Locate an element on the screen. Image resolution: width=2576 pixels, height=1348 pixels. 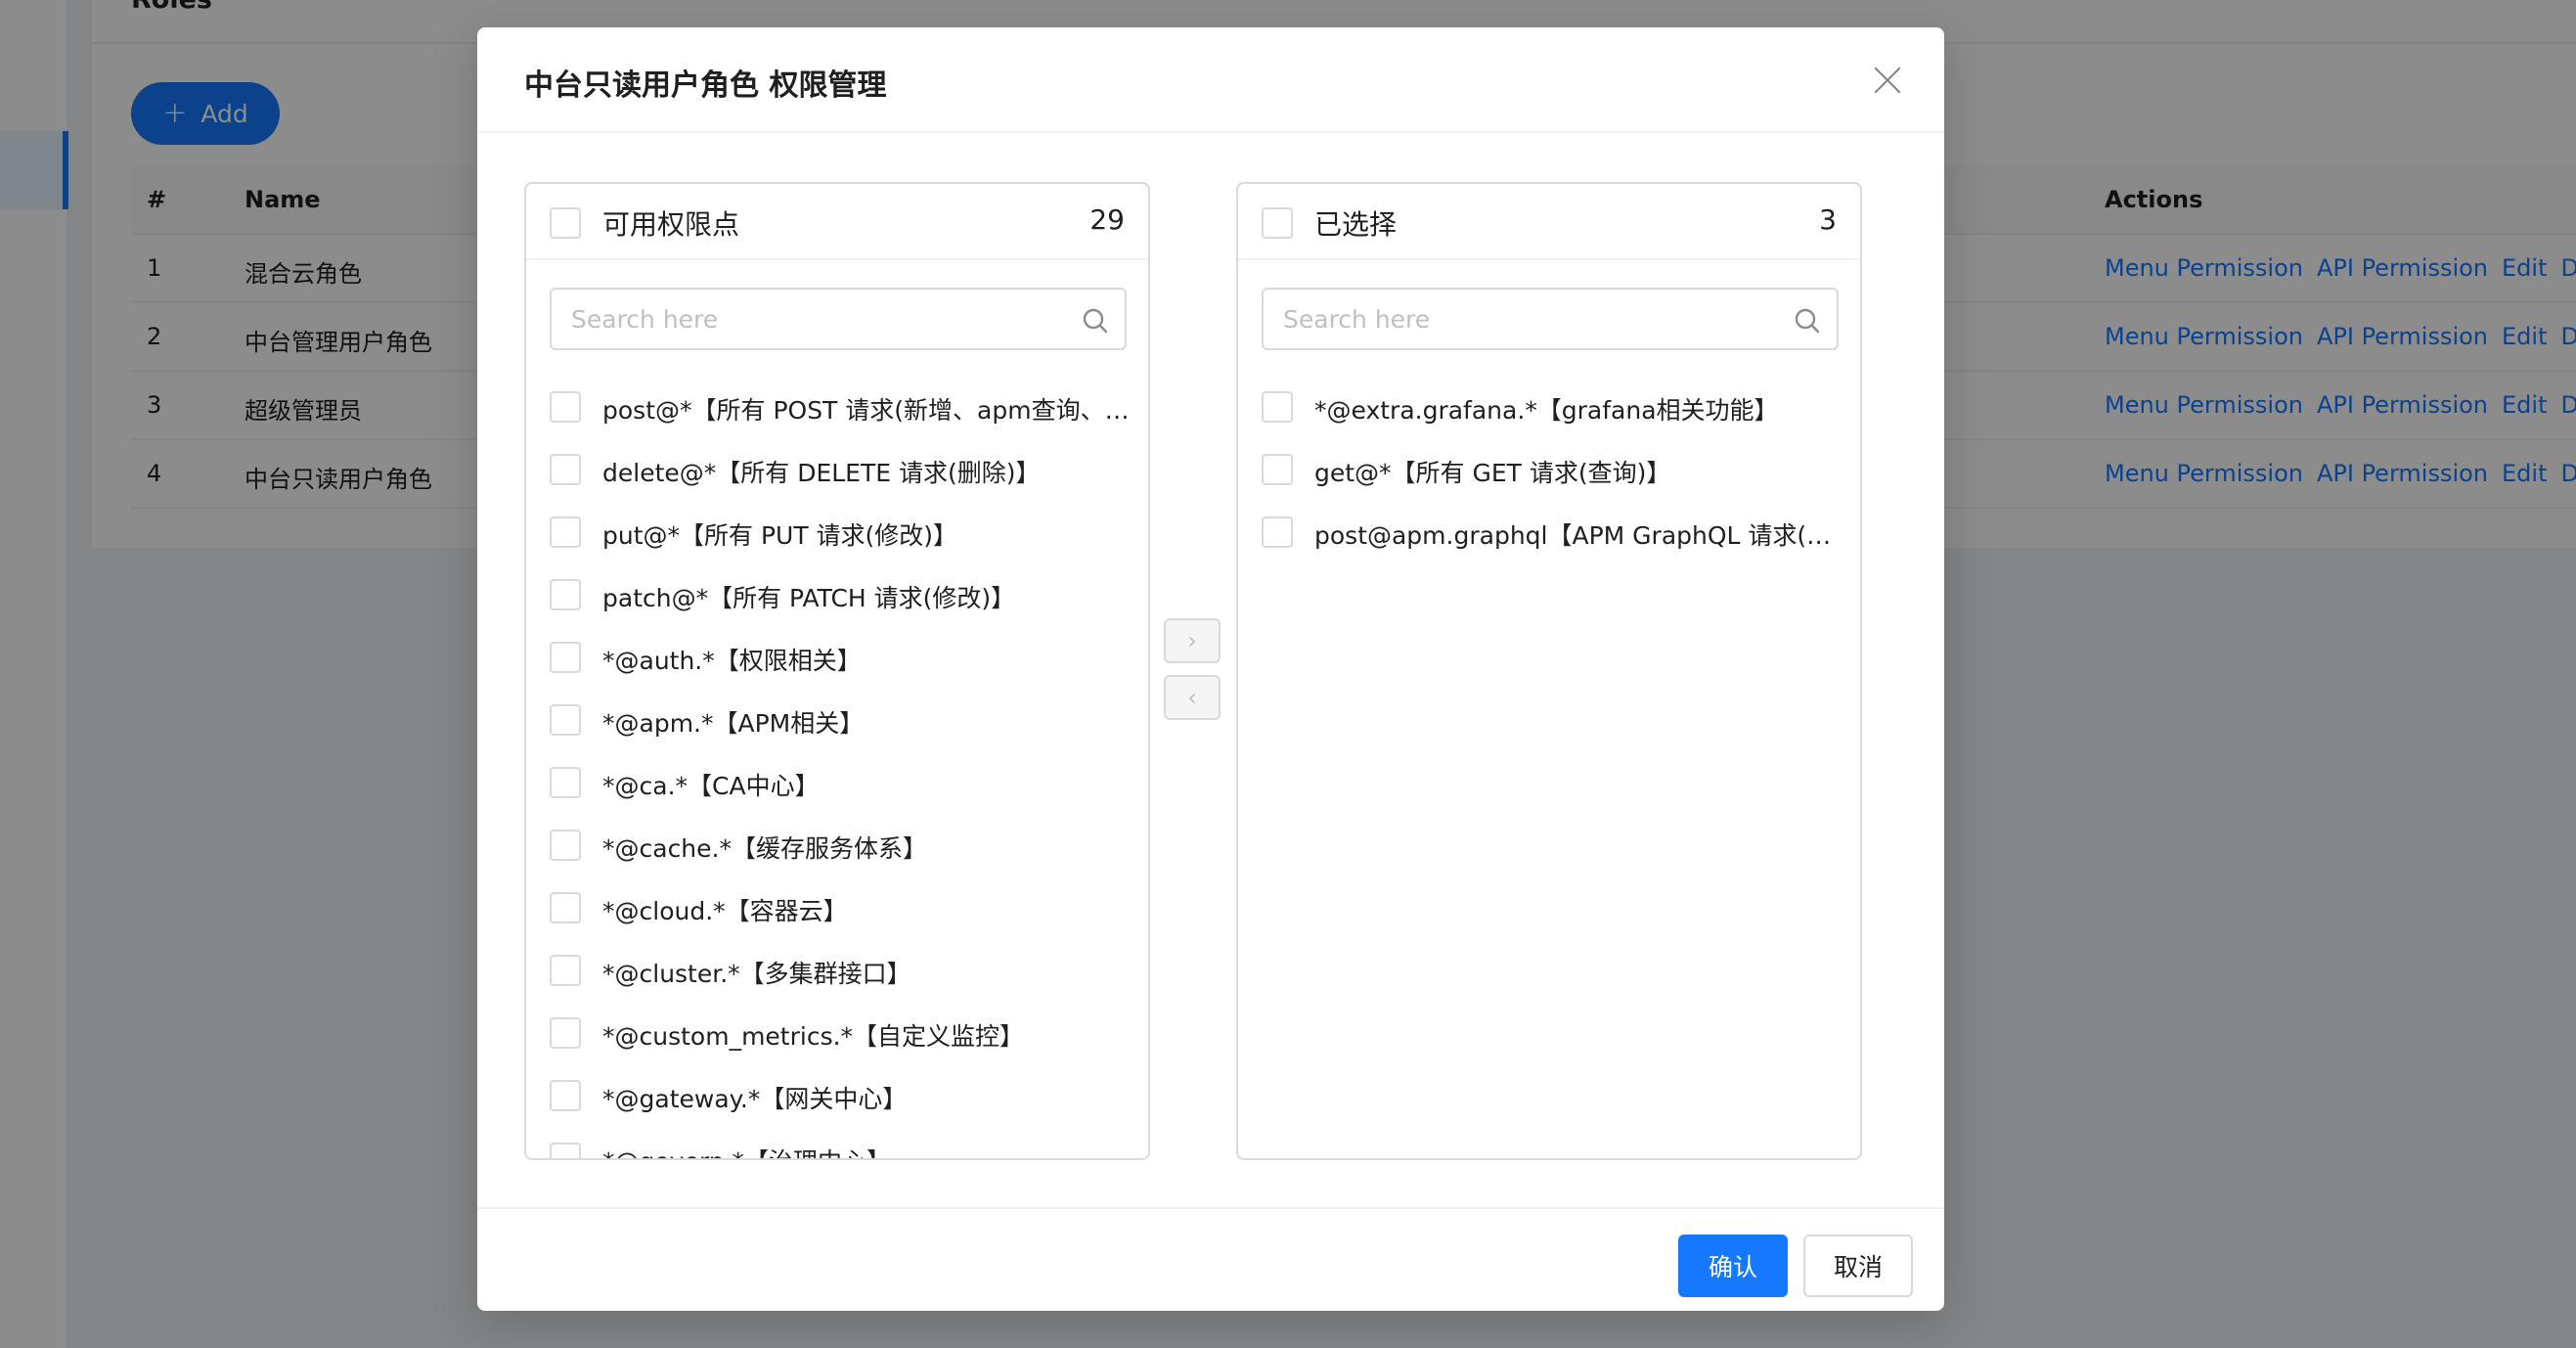
list-item: delete@*【所有 DELETE 请求(删除)】 is located at coordinates (837, 469).